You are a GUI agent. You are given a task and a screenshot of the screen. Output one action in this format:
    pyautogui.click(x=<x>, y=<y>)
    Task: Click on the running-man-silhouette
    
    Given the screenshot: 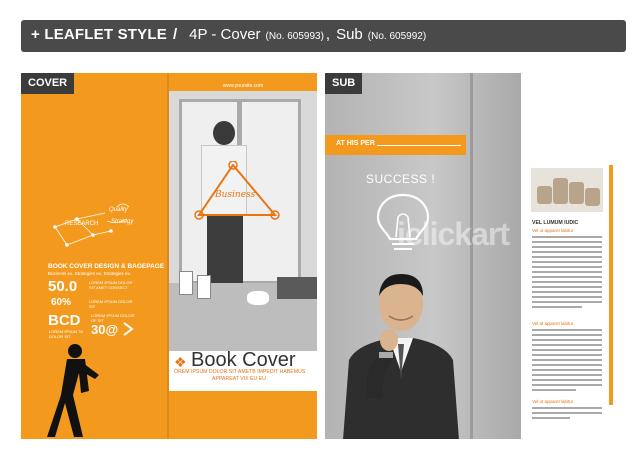 What is the action you would take?
    pyautogui.click(x=73, y=390)
    